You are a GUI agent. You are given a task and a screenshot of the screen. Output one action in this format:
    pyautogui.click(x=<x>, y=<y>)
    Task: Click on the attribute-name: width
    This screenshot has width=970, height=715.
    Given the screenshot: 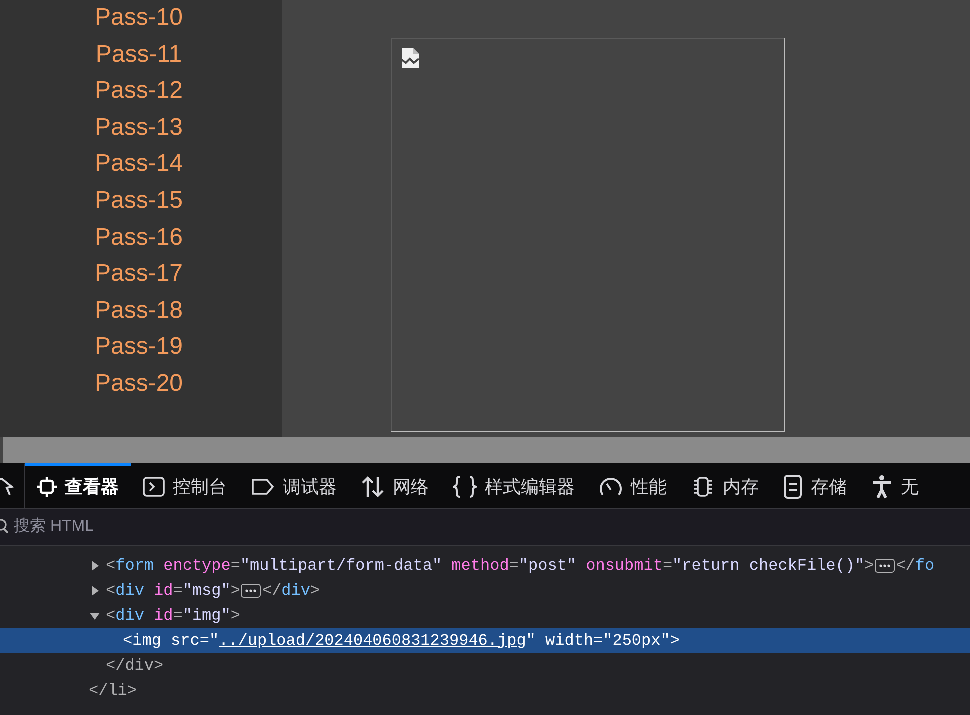 What is the action you would take?
    pyautogui.click(x=569, y=641)
    